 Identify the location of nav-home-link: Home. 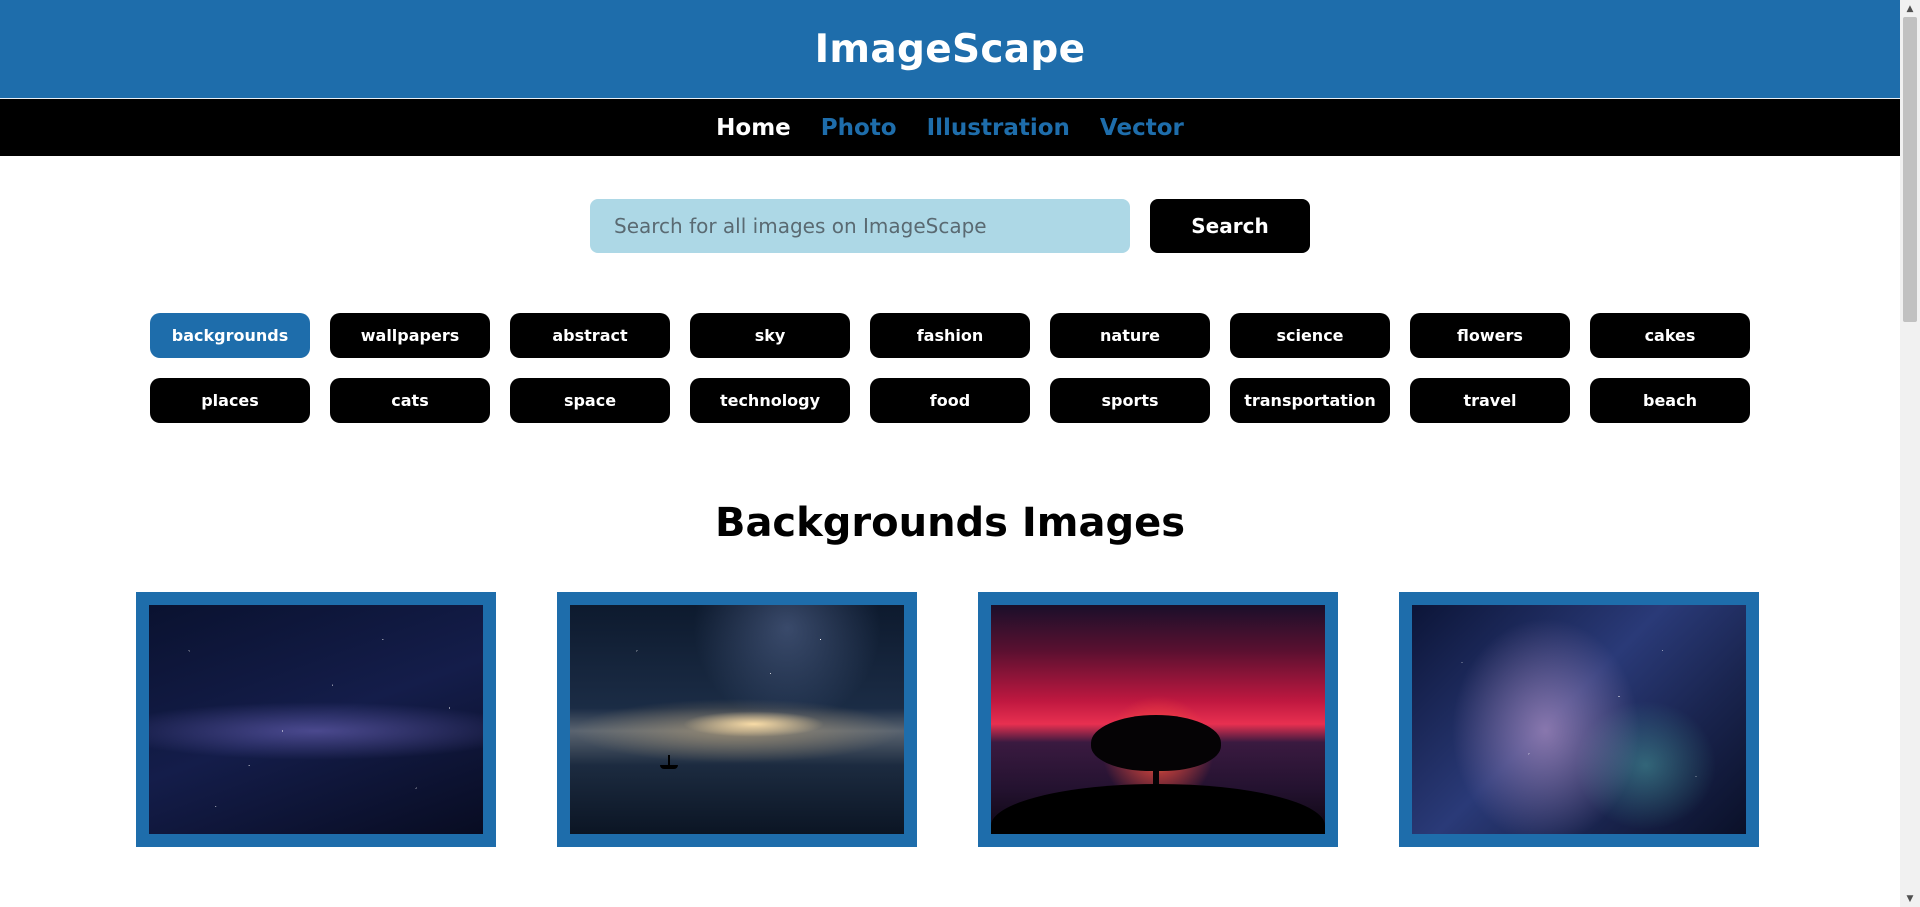
(753, 128).